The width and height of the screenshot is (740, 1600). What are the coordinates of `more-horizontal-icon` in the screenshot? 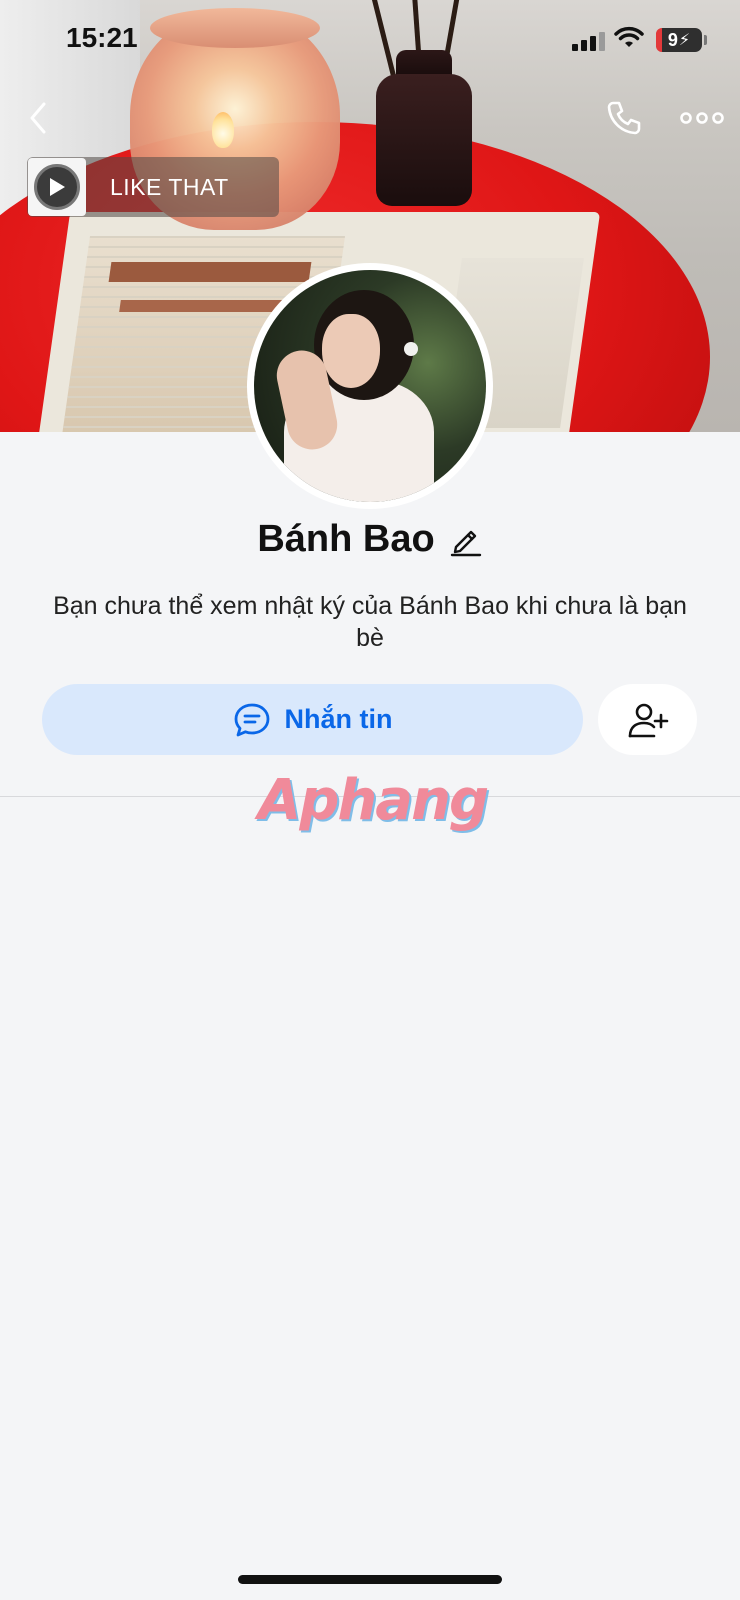 It's located at (702, 118).